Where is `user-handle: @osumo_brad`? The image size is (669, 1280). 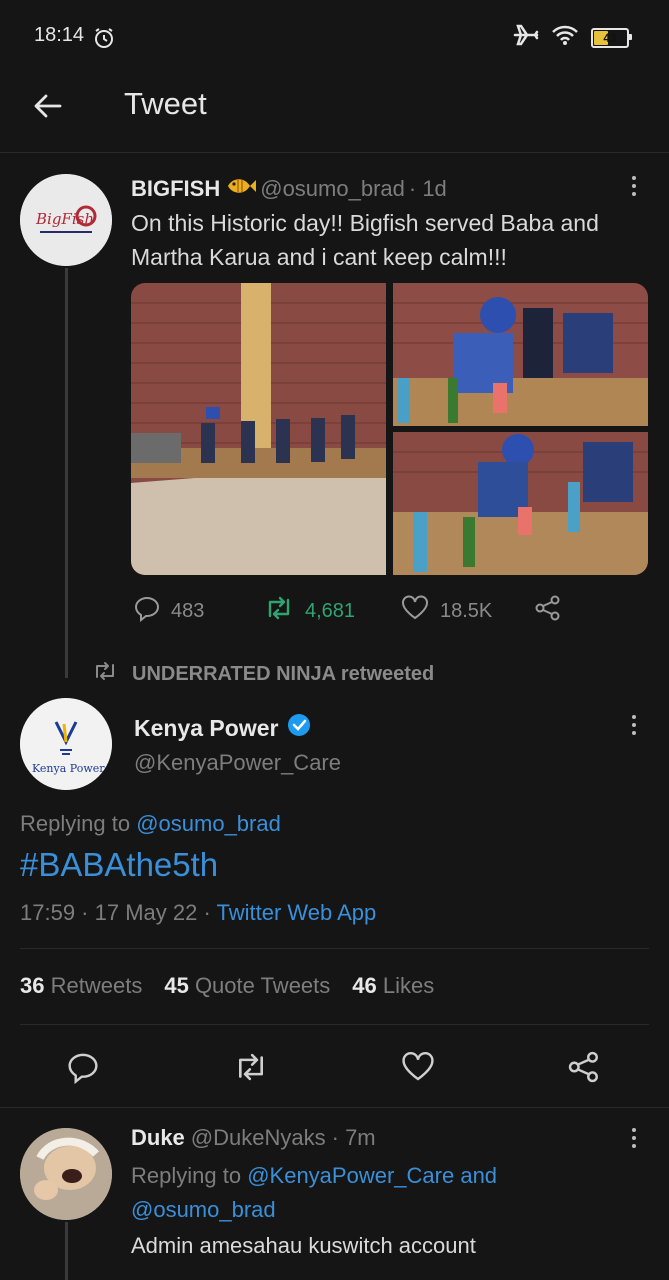
user-handle: @osumo_brad is located at coordinates (332, 189).